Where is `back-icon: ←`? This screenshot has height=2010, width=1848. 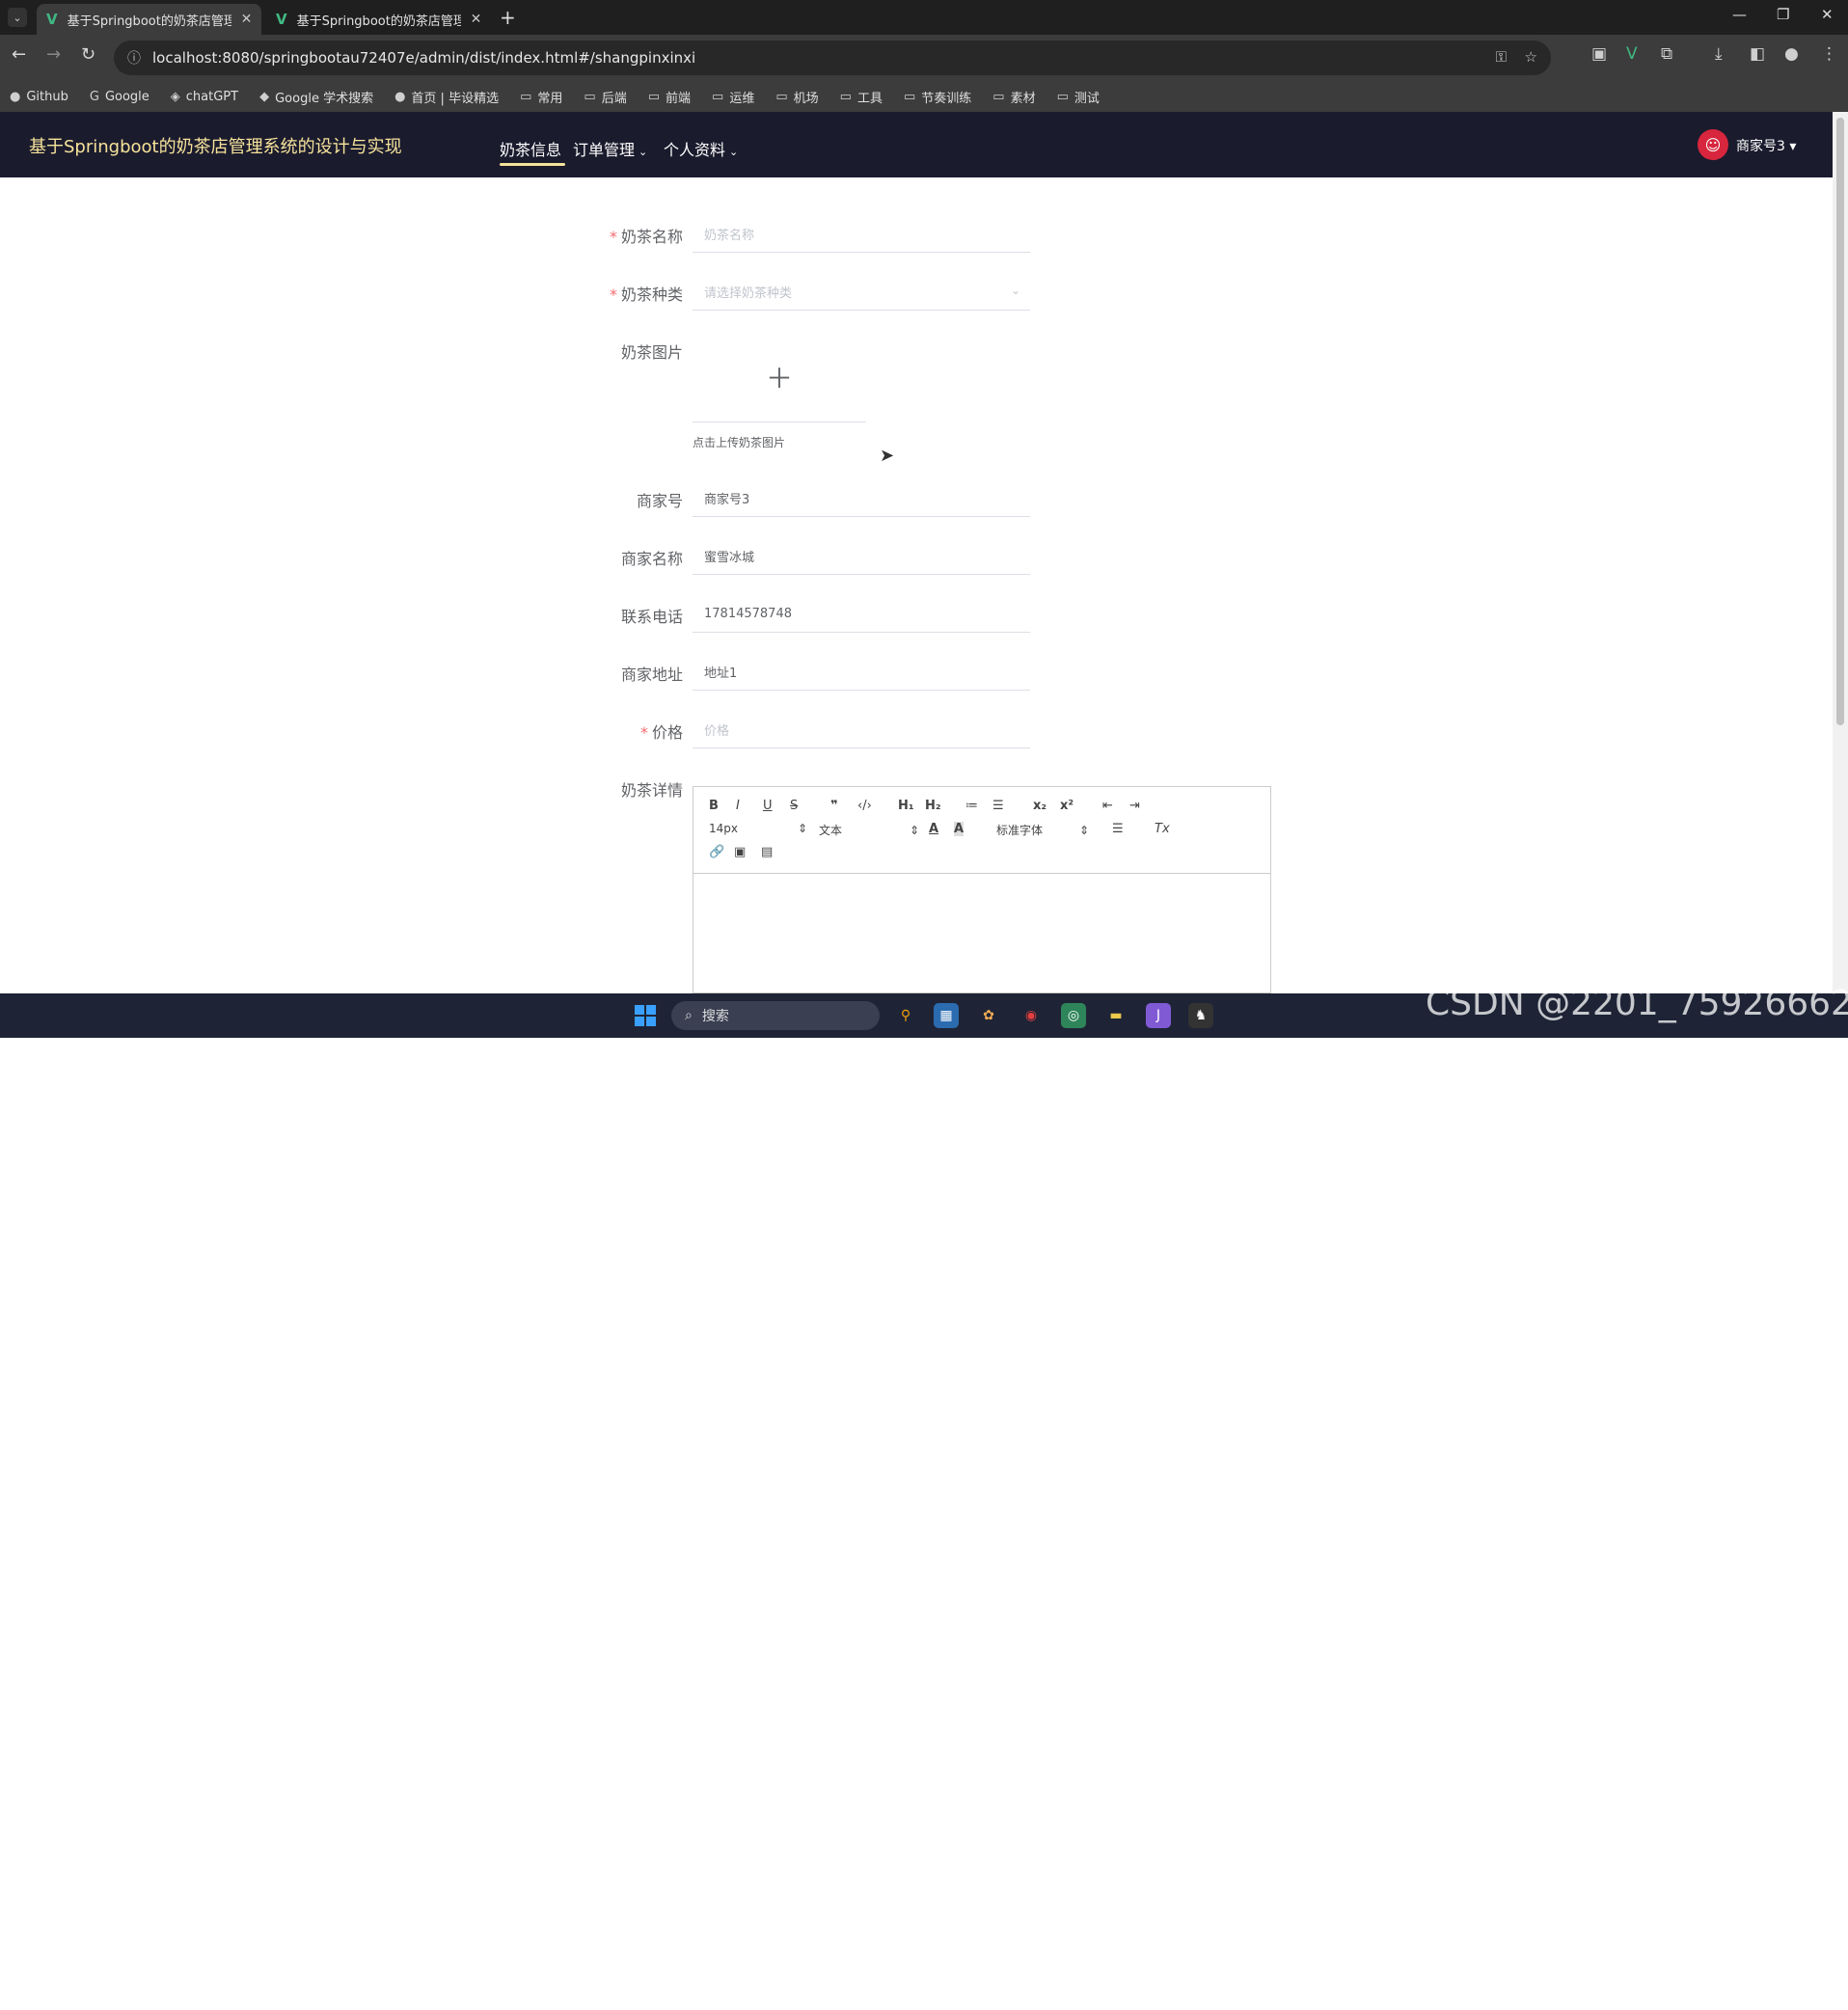
back-icon: ← is located at coordinates (19, 54).